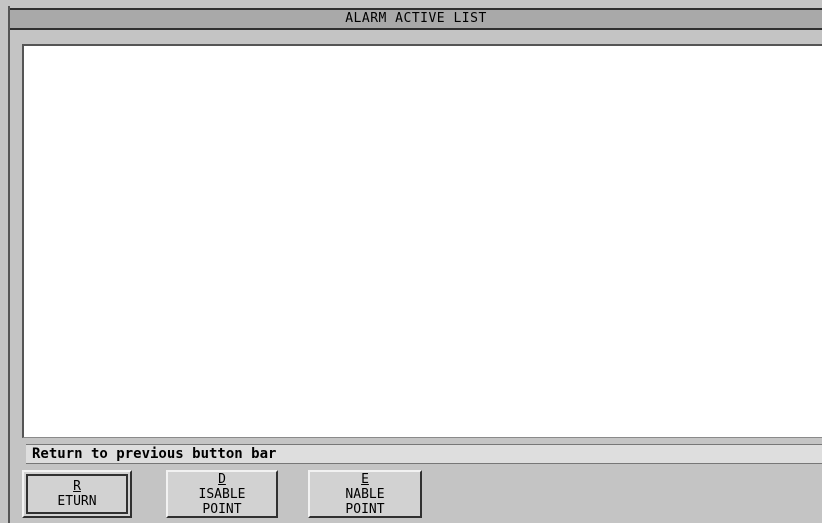 The height and width of the screenshot is (523, 822). I want to click on disable-point-label-line1: D ISABLE, so click(222, 487).